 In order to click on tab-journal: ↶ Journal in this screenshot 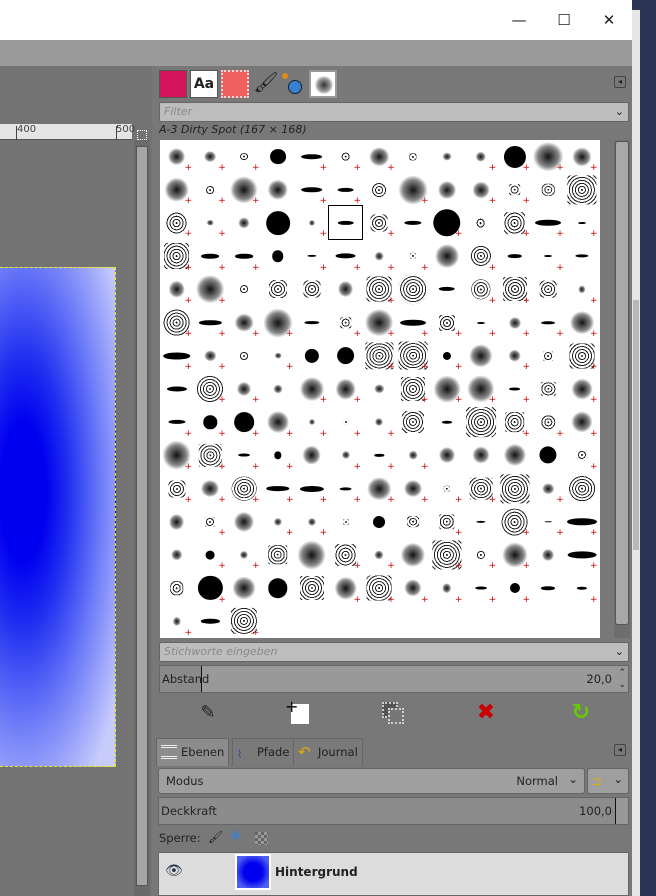, I will do `click(328, 752)`.